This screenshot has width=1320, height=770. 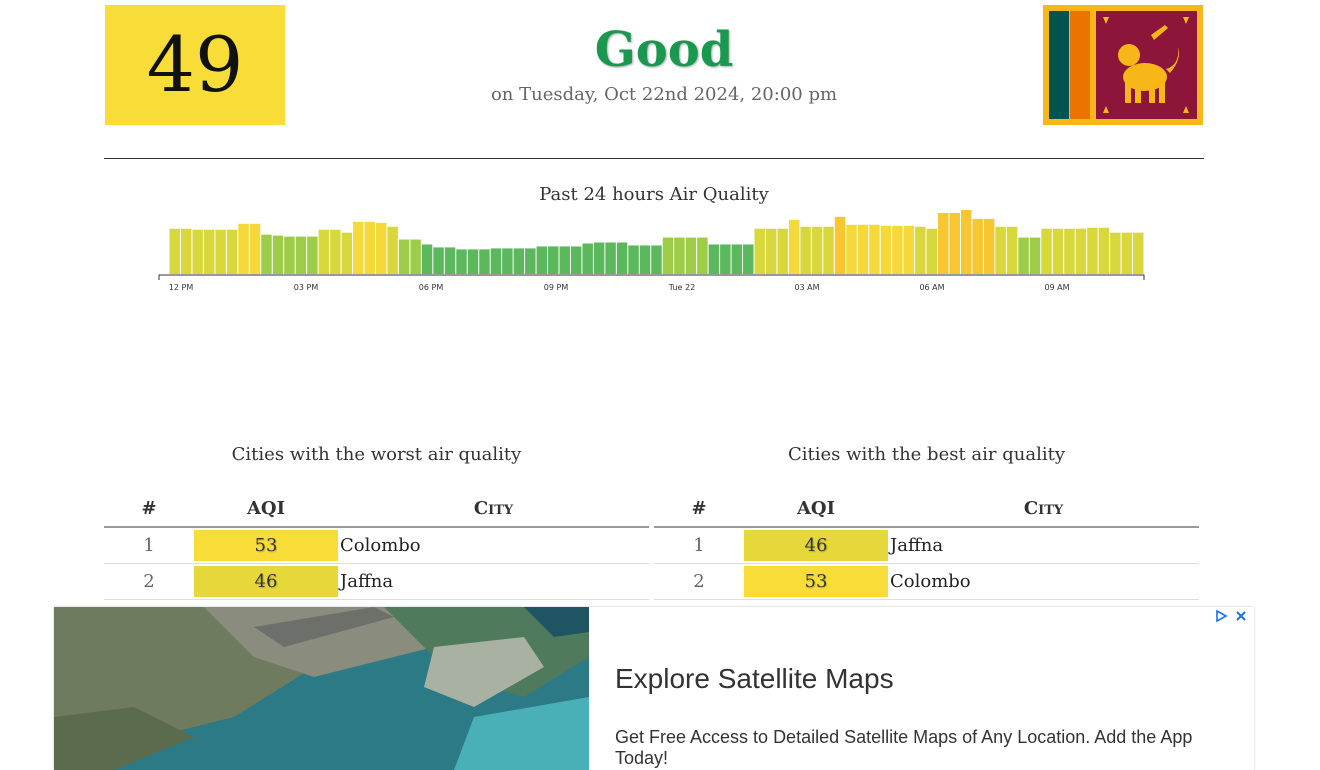 I want to click on rank-cell: 2, so click(x=149, y=581).